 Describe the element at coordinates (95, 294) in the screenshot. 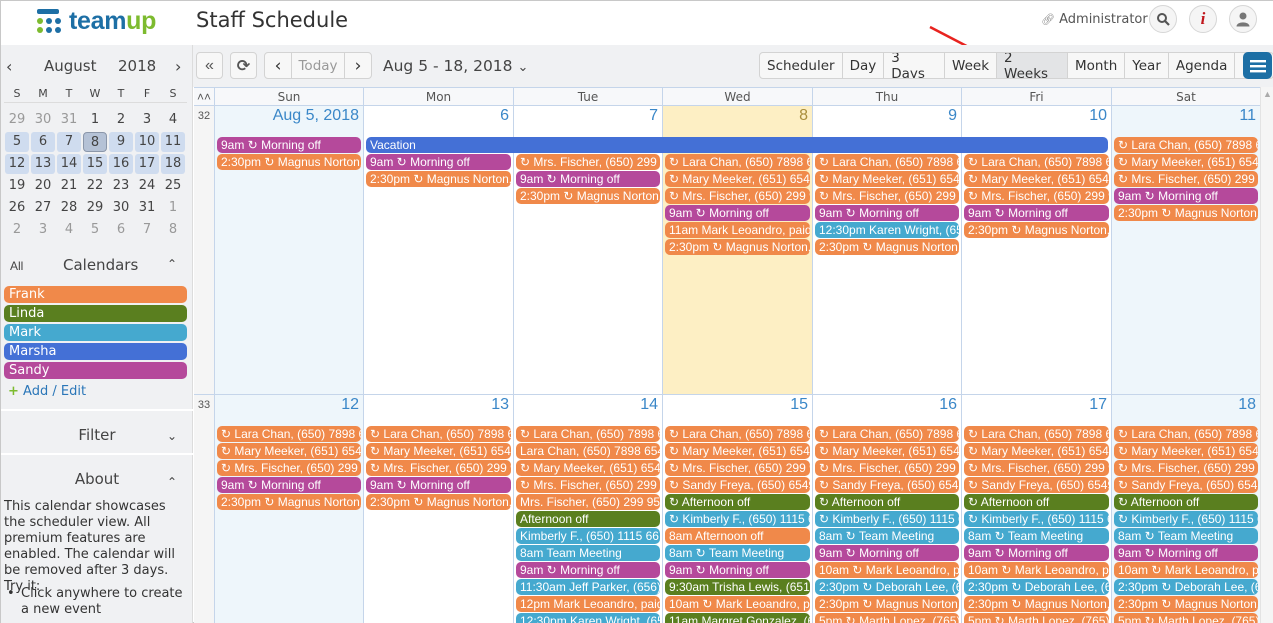

I see `calendar-item-frank: Frank` at that location.